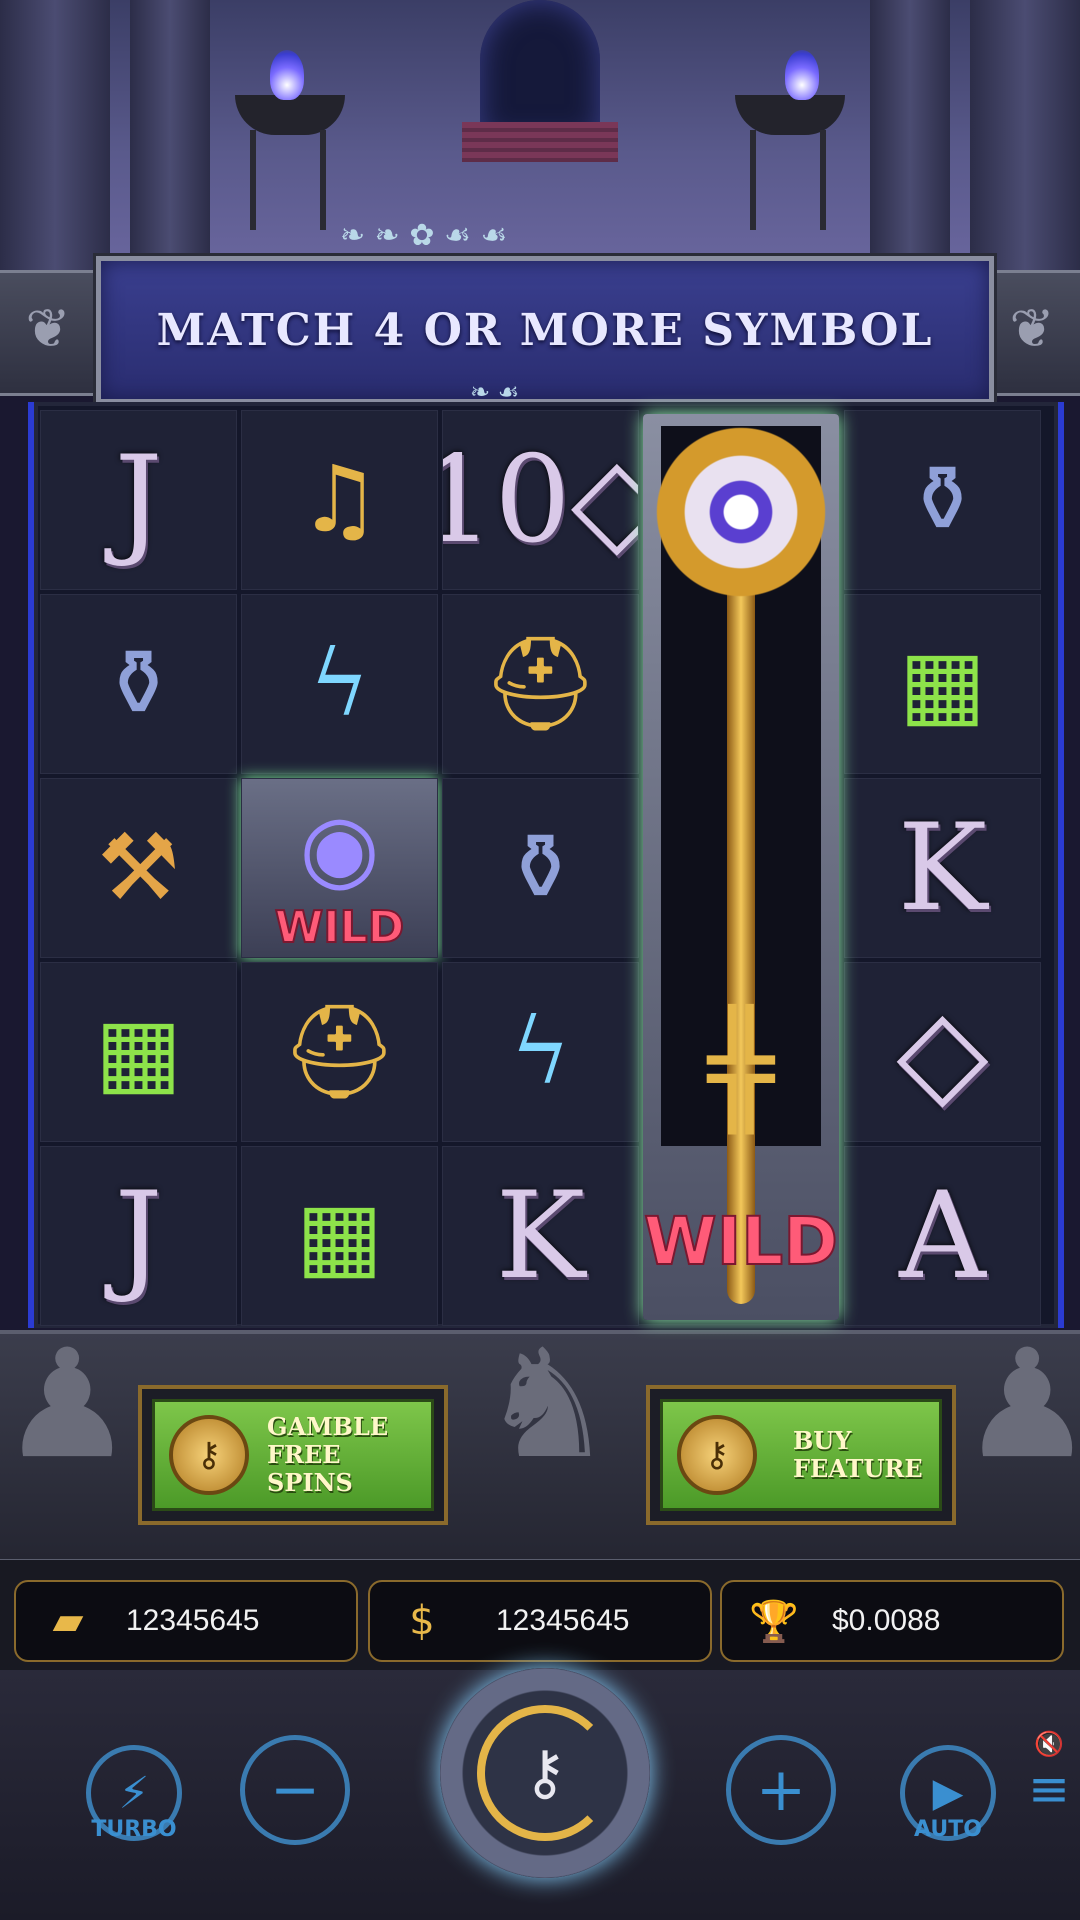 The width and height of the screenshot is (1080, 1920). What do you see at coordinates (540, 70) in the screenshot?
I see `temple-doorway` at bounding box center [540, 70].